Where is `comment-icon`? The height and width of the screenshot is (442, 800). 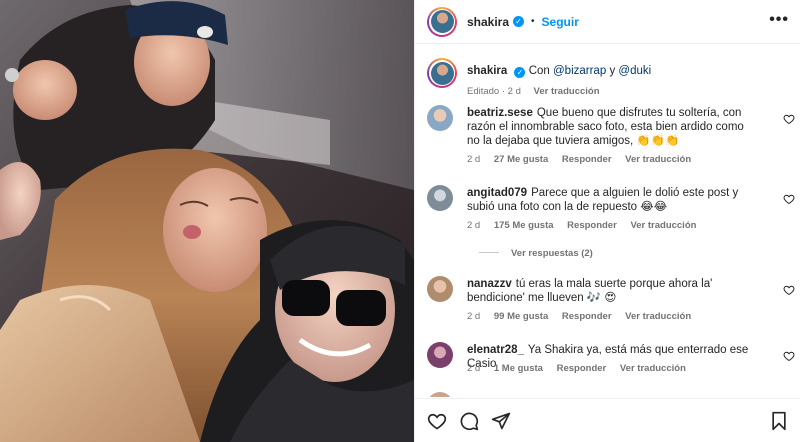
comment-icon is located at coordinates (469, 421).